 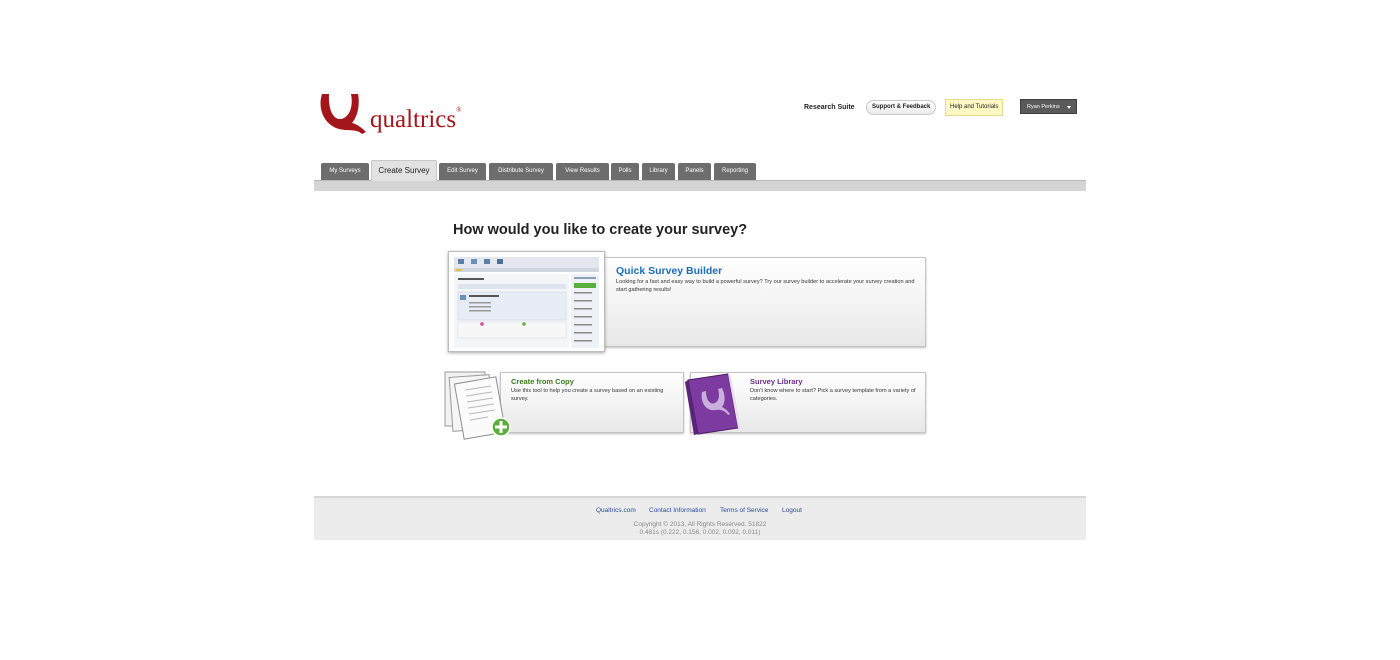 I want to click on footer-link-qualtrics: Qualtrics.com, so click(x=616, y=510).